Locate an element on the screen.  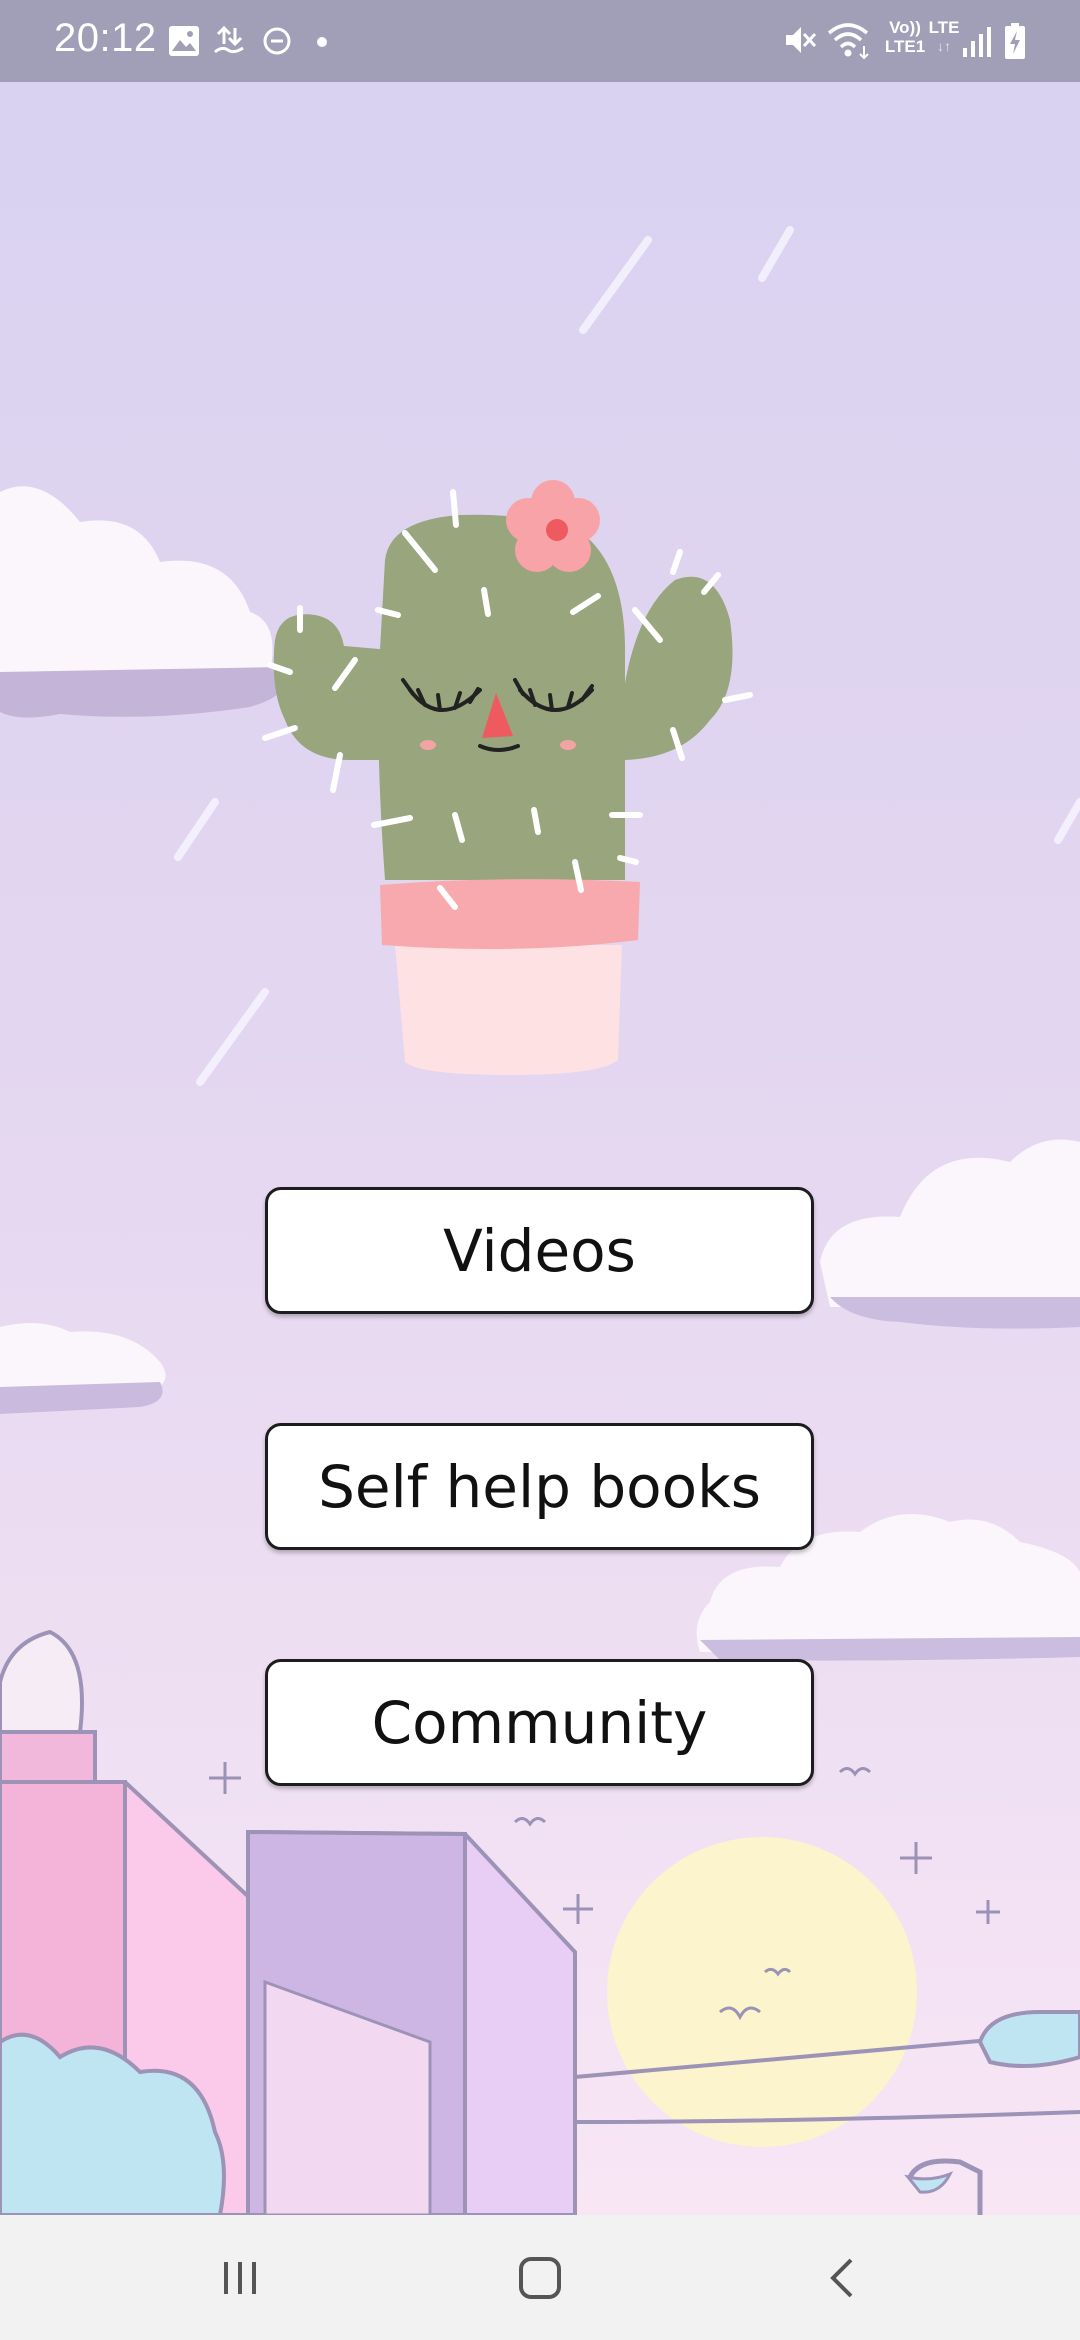
self-help-books-button: Self help books is located at coordinates (539, 1486).